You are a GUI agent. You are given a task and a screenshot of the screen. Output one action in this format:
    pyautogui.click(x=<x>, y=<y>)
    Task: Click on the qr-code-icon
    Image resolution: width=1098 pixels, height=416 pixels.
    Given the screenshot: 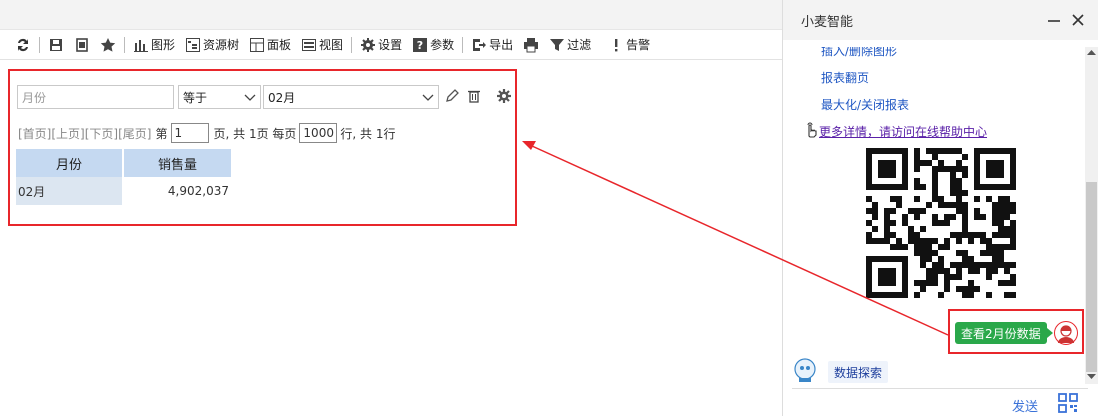 What is the action you would take?
    pyautogui.click(x=1068, y=403)
    